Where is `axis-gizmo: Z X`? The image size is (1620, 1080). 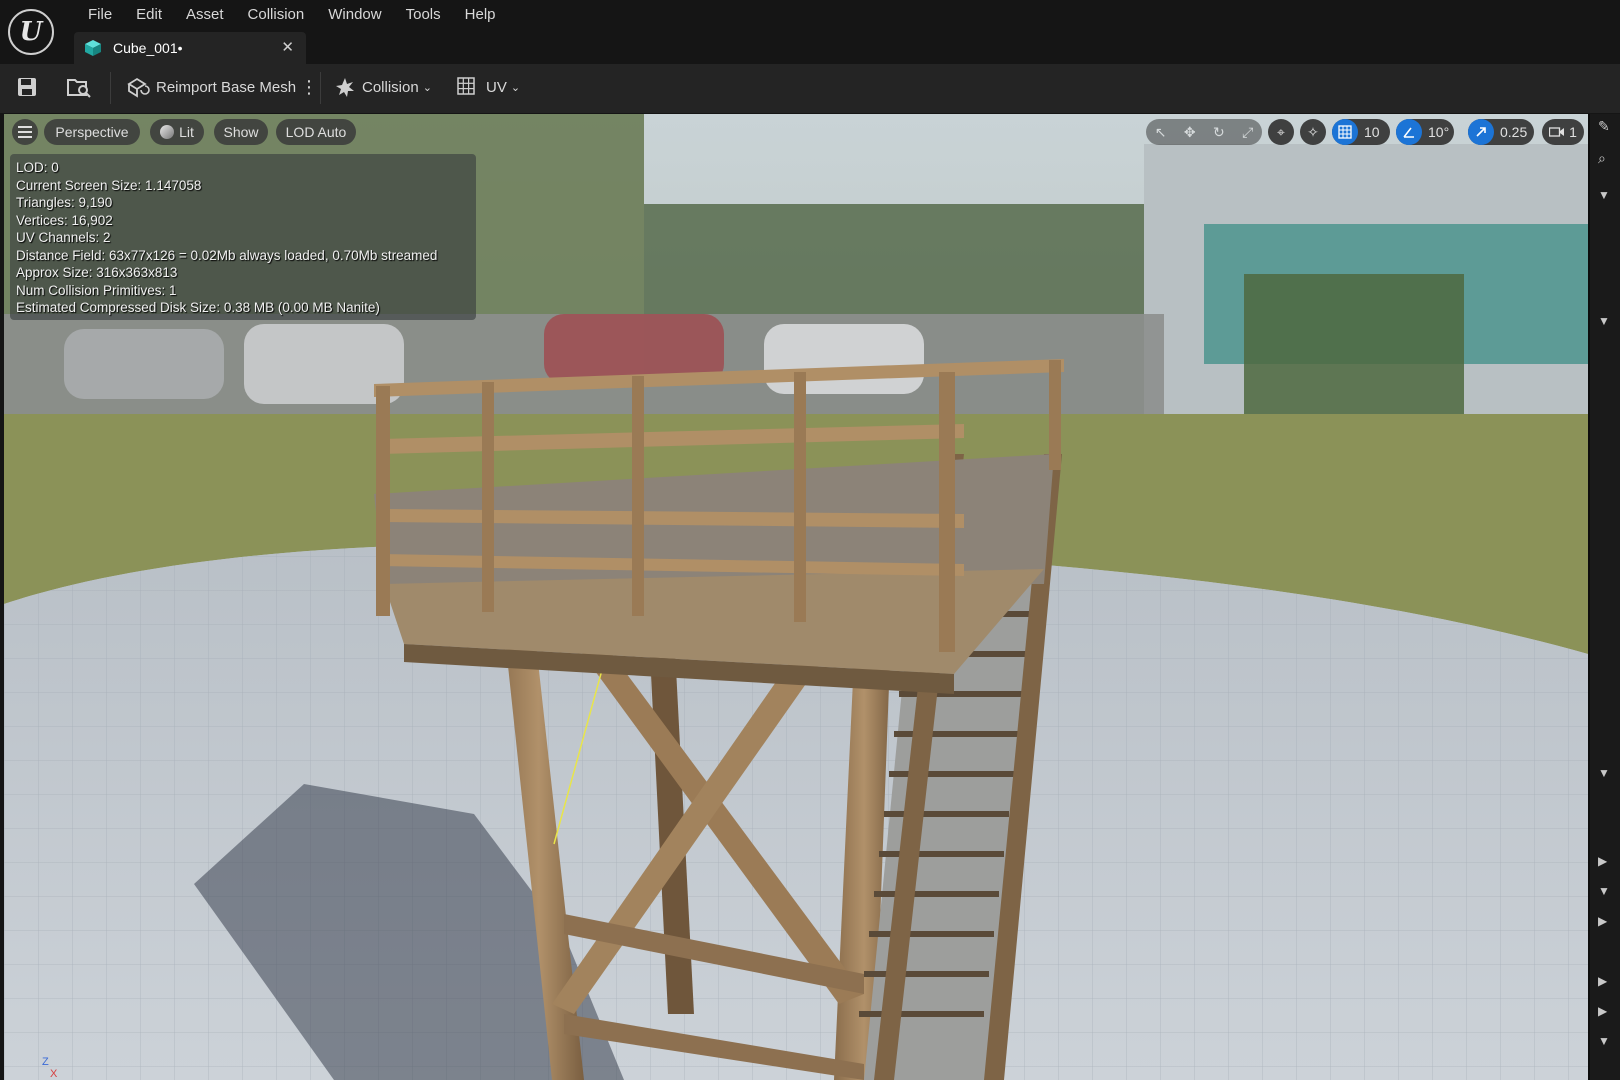 axis-gizmo: Z X is located at coordinates (48, 1068).